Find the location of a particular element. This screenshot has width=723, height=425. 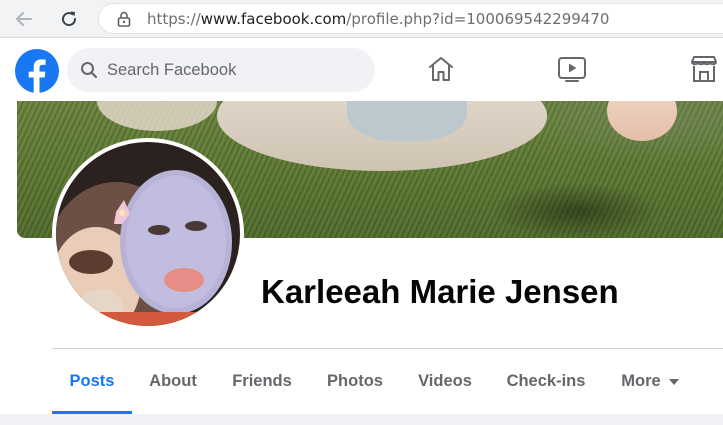

avatar-photo is located at coordinates (148, 234).